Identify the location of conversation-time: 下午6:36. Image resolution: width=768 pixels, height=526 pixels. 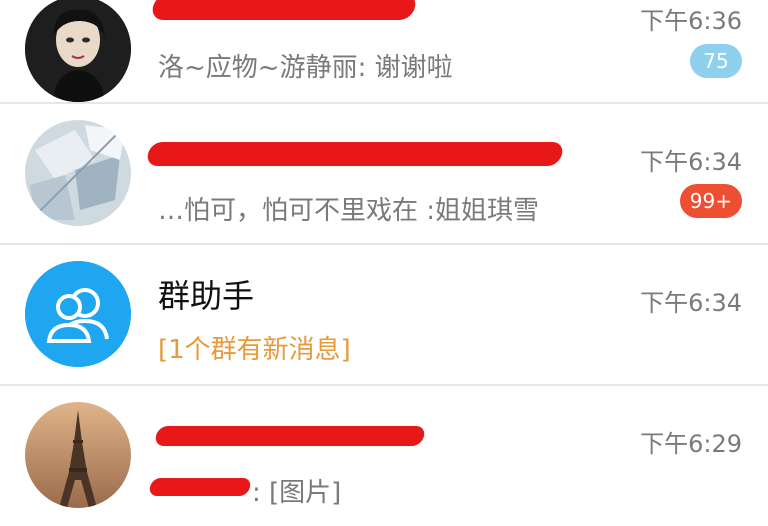
(691, 21).